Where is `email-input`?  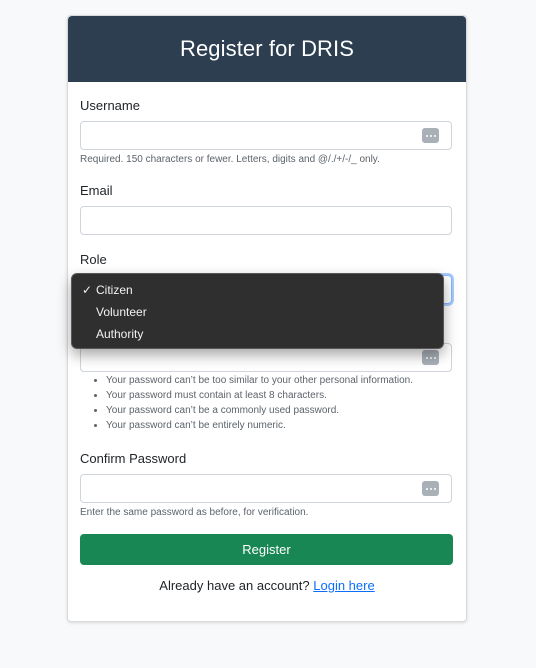 email-input is located at coordinates (266, 220).